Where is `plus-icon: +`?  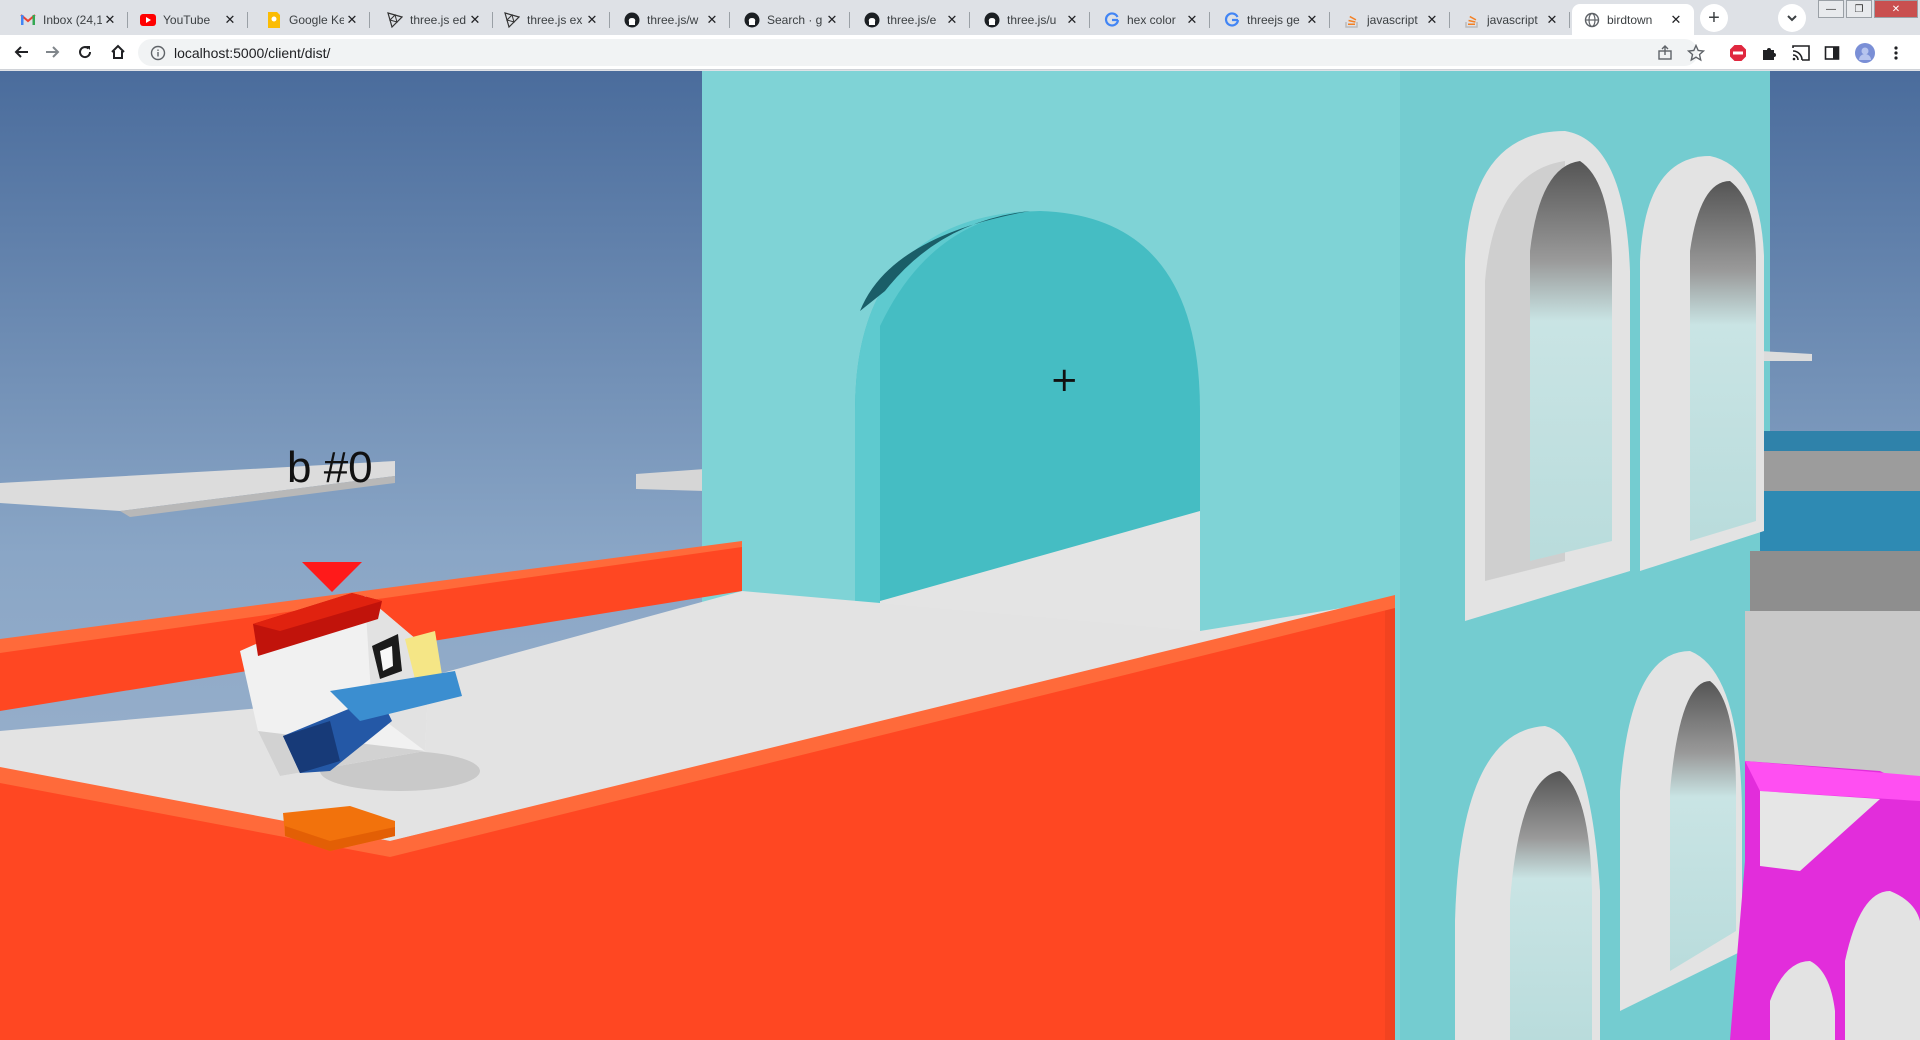 plus-icon: + is located at coordinates (1714, 17).